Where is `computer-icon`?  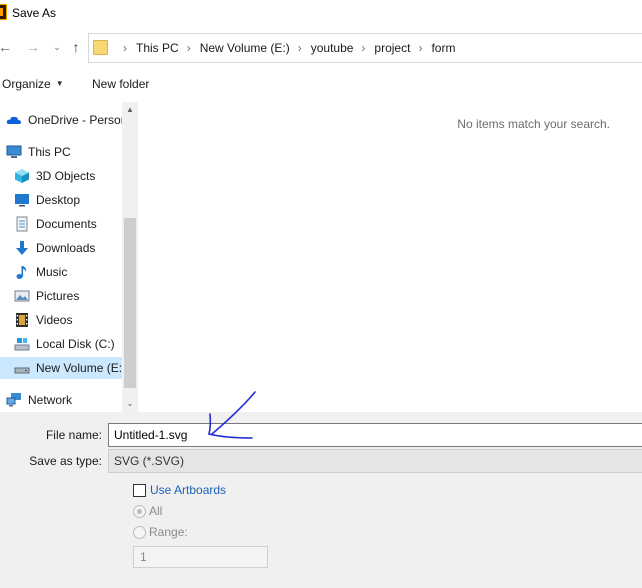
computer-icon is located at coordinates (14, 152).